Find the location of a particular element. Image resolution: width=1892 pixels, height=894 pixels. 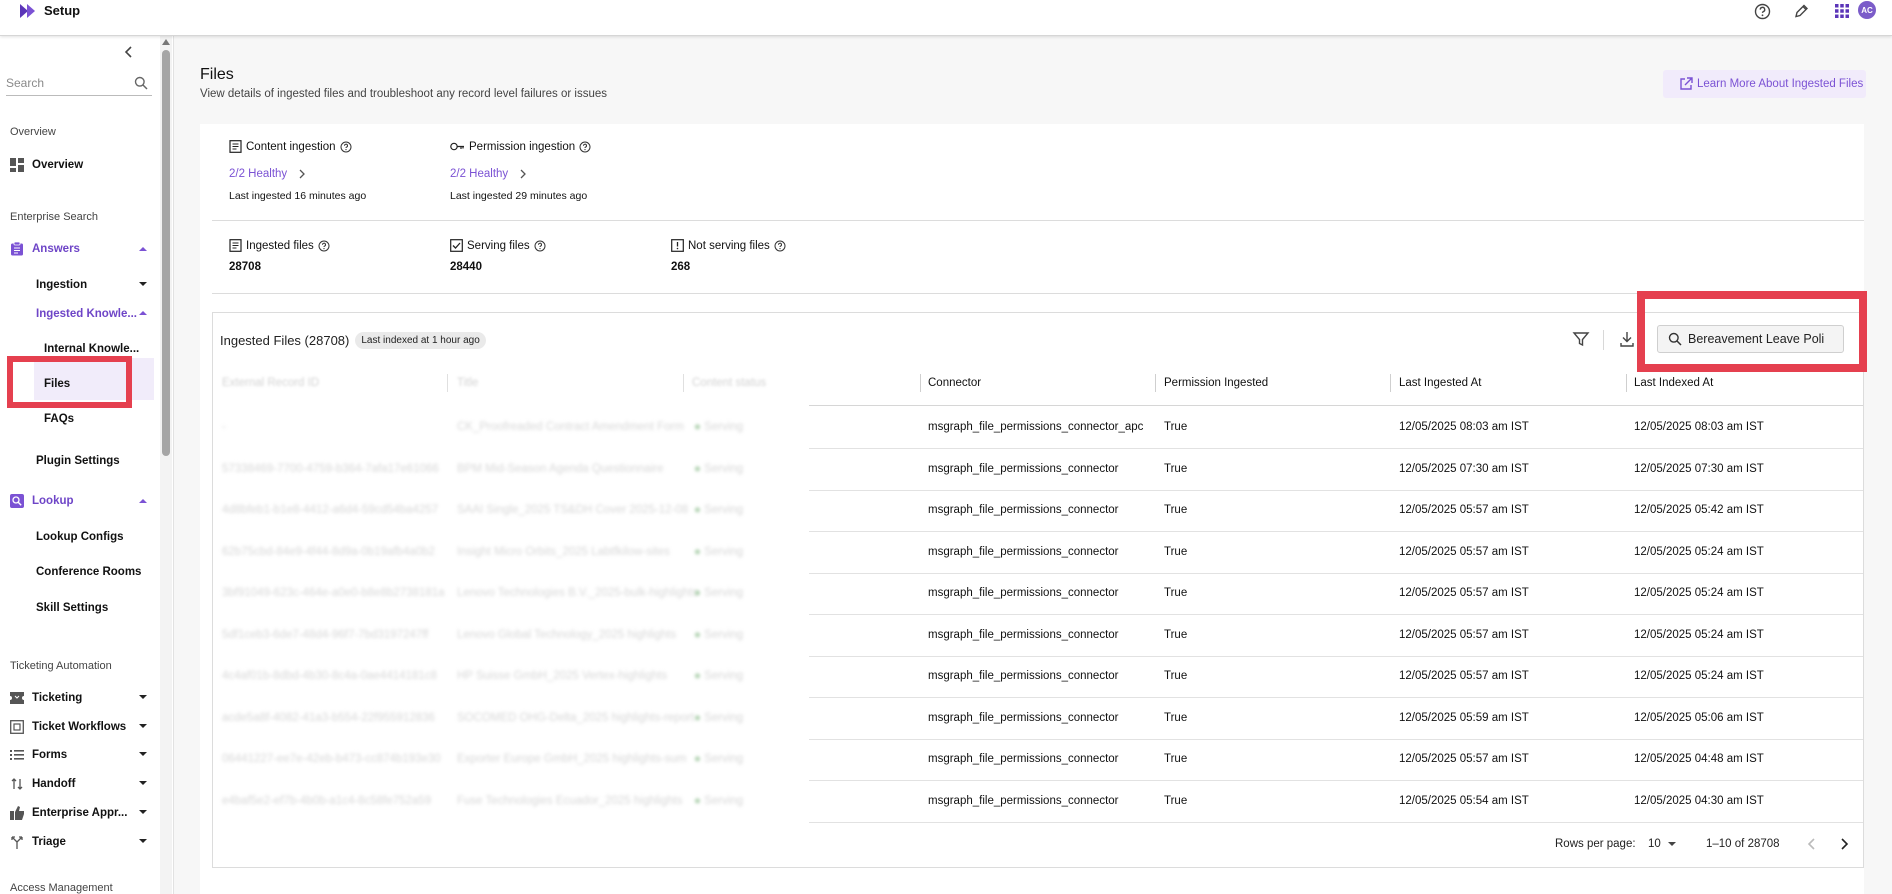

cell-last-ingested-at: 12/05/2025 05:54 am IST is located at coordinates (1464, 800).